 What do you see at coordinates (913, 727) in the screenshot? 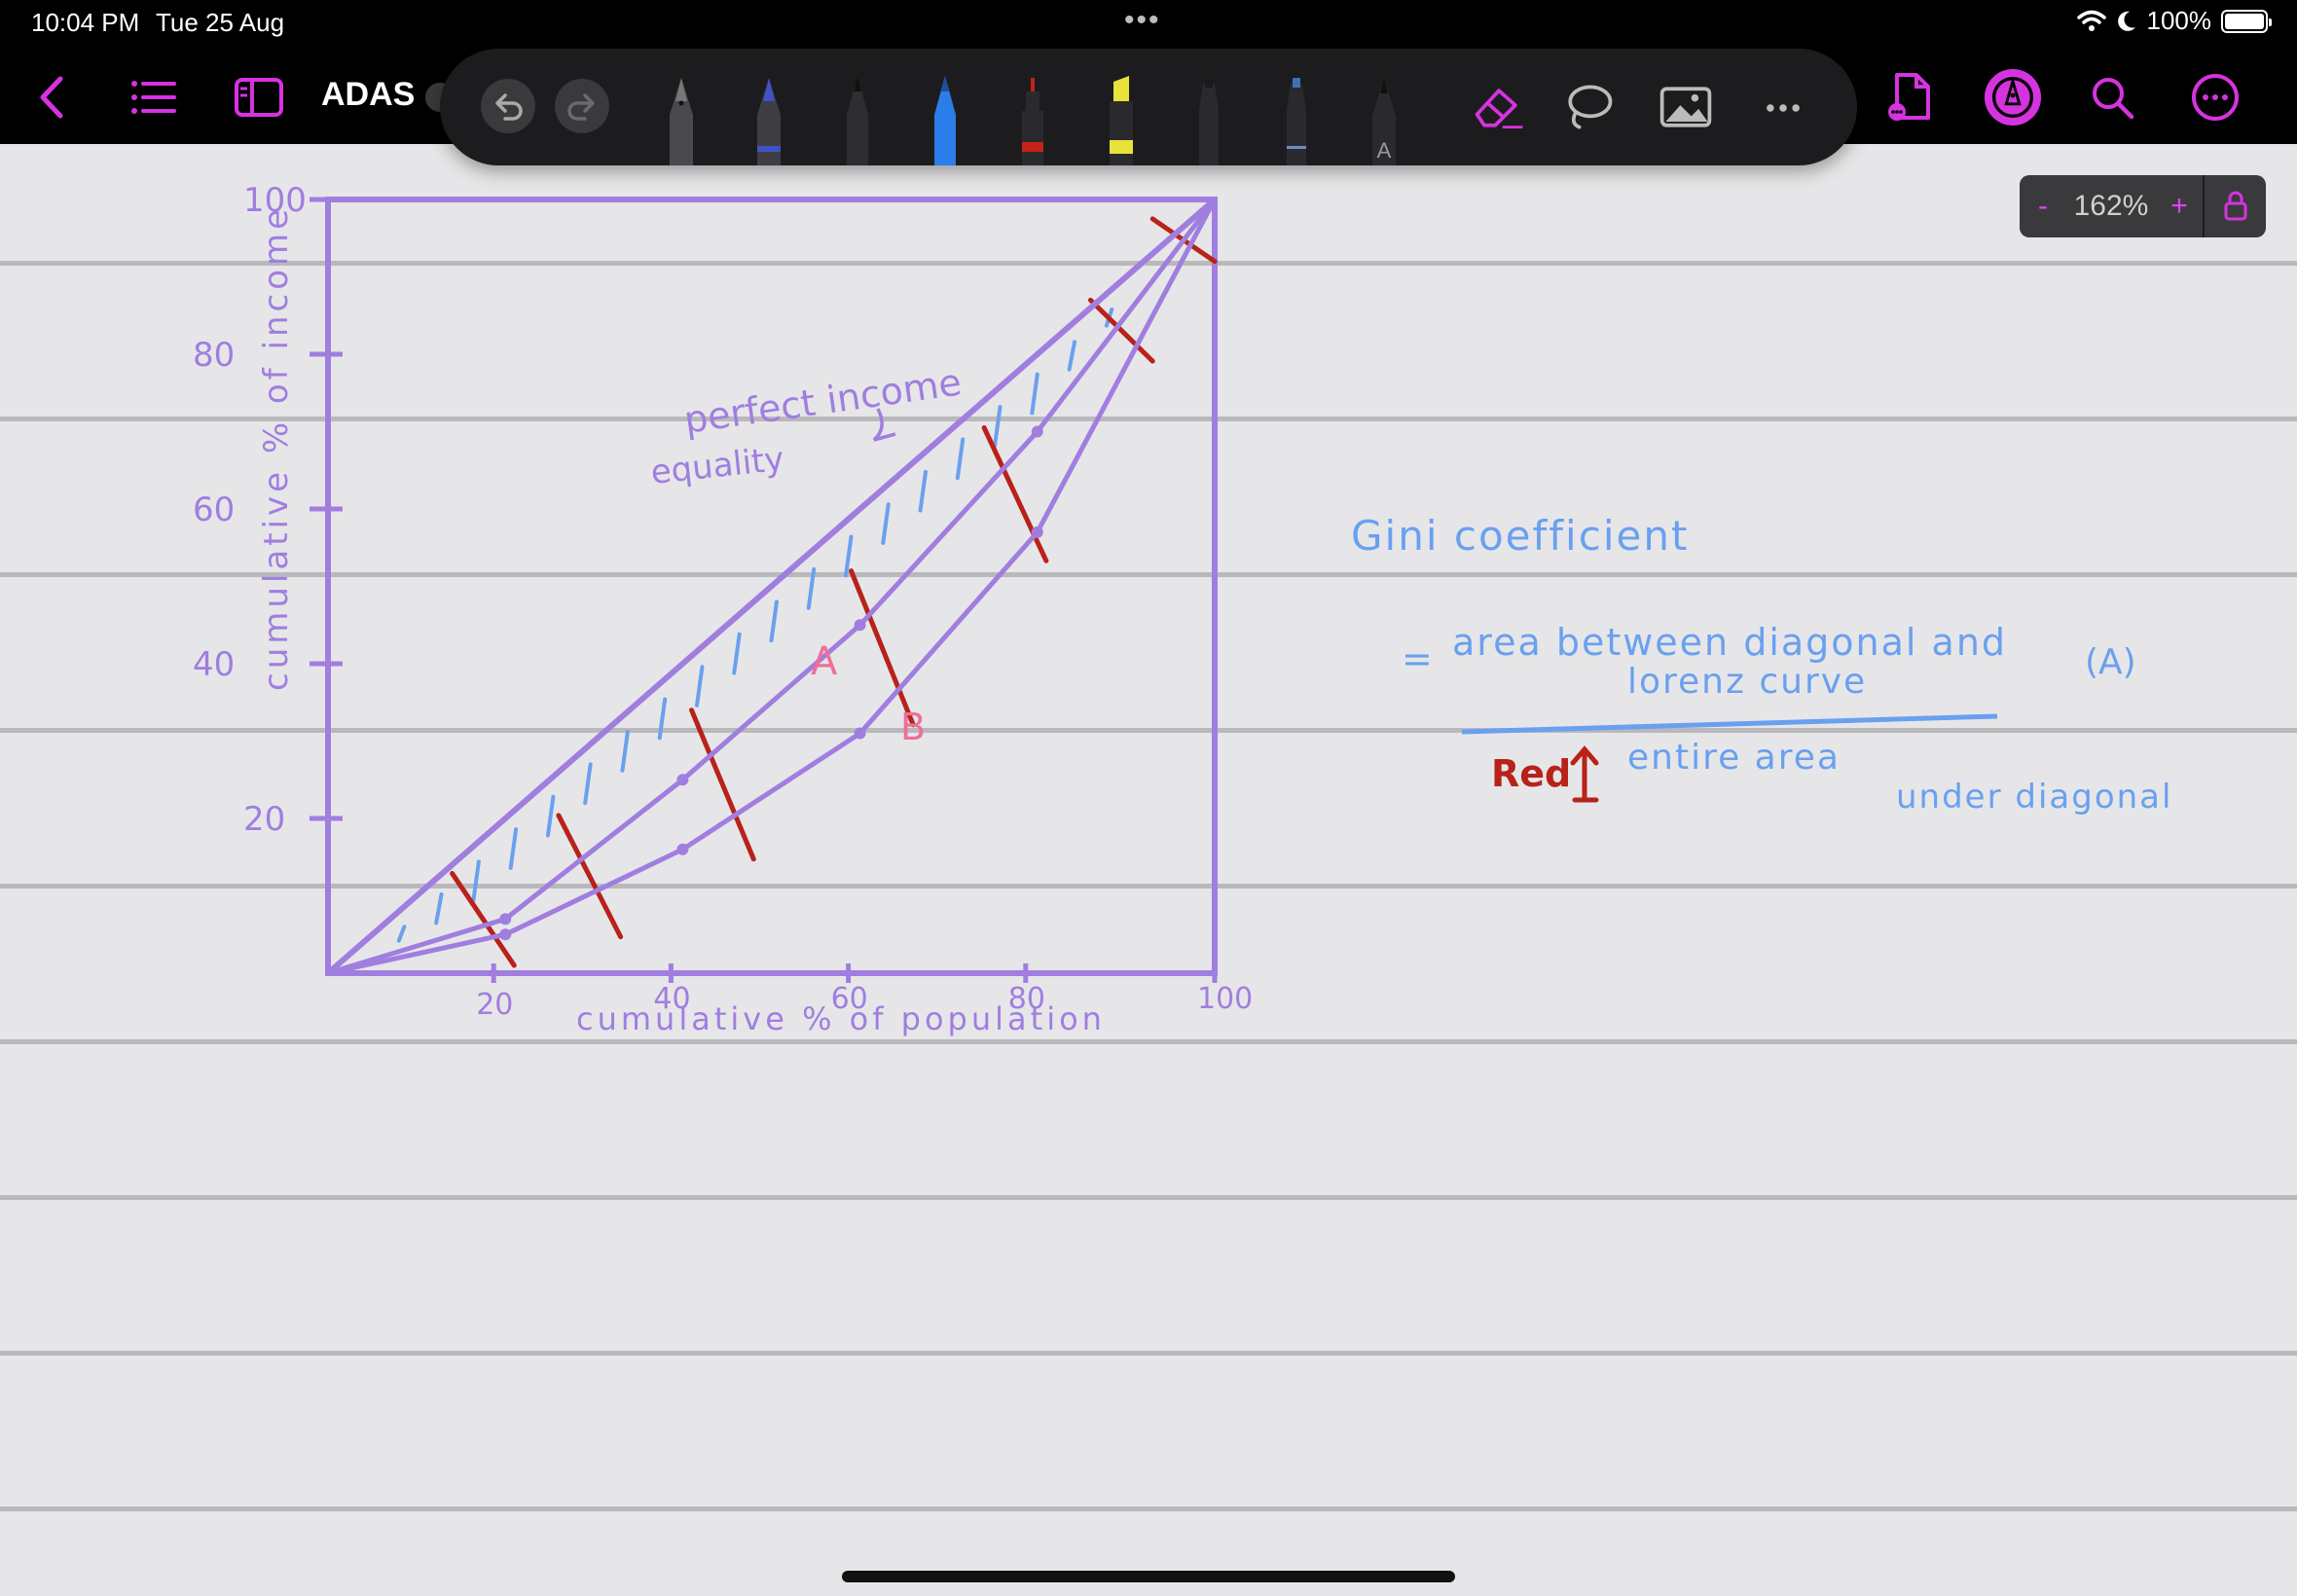
I see `region-b-label: B` at bounding box center [913, 727].